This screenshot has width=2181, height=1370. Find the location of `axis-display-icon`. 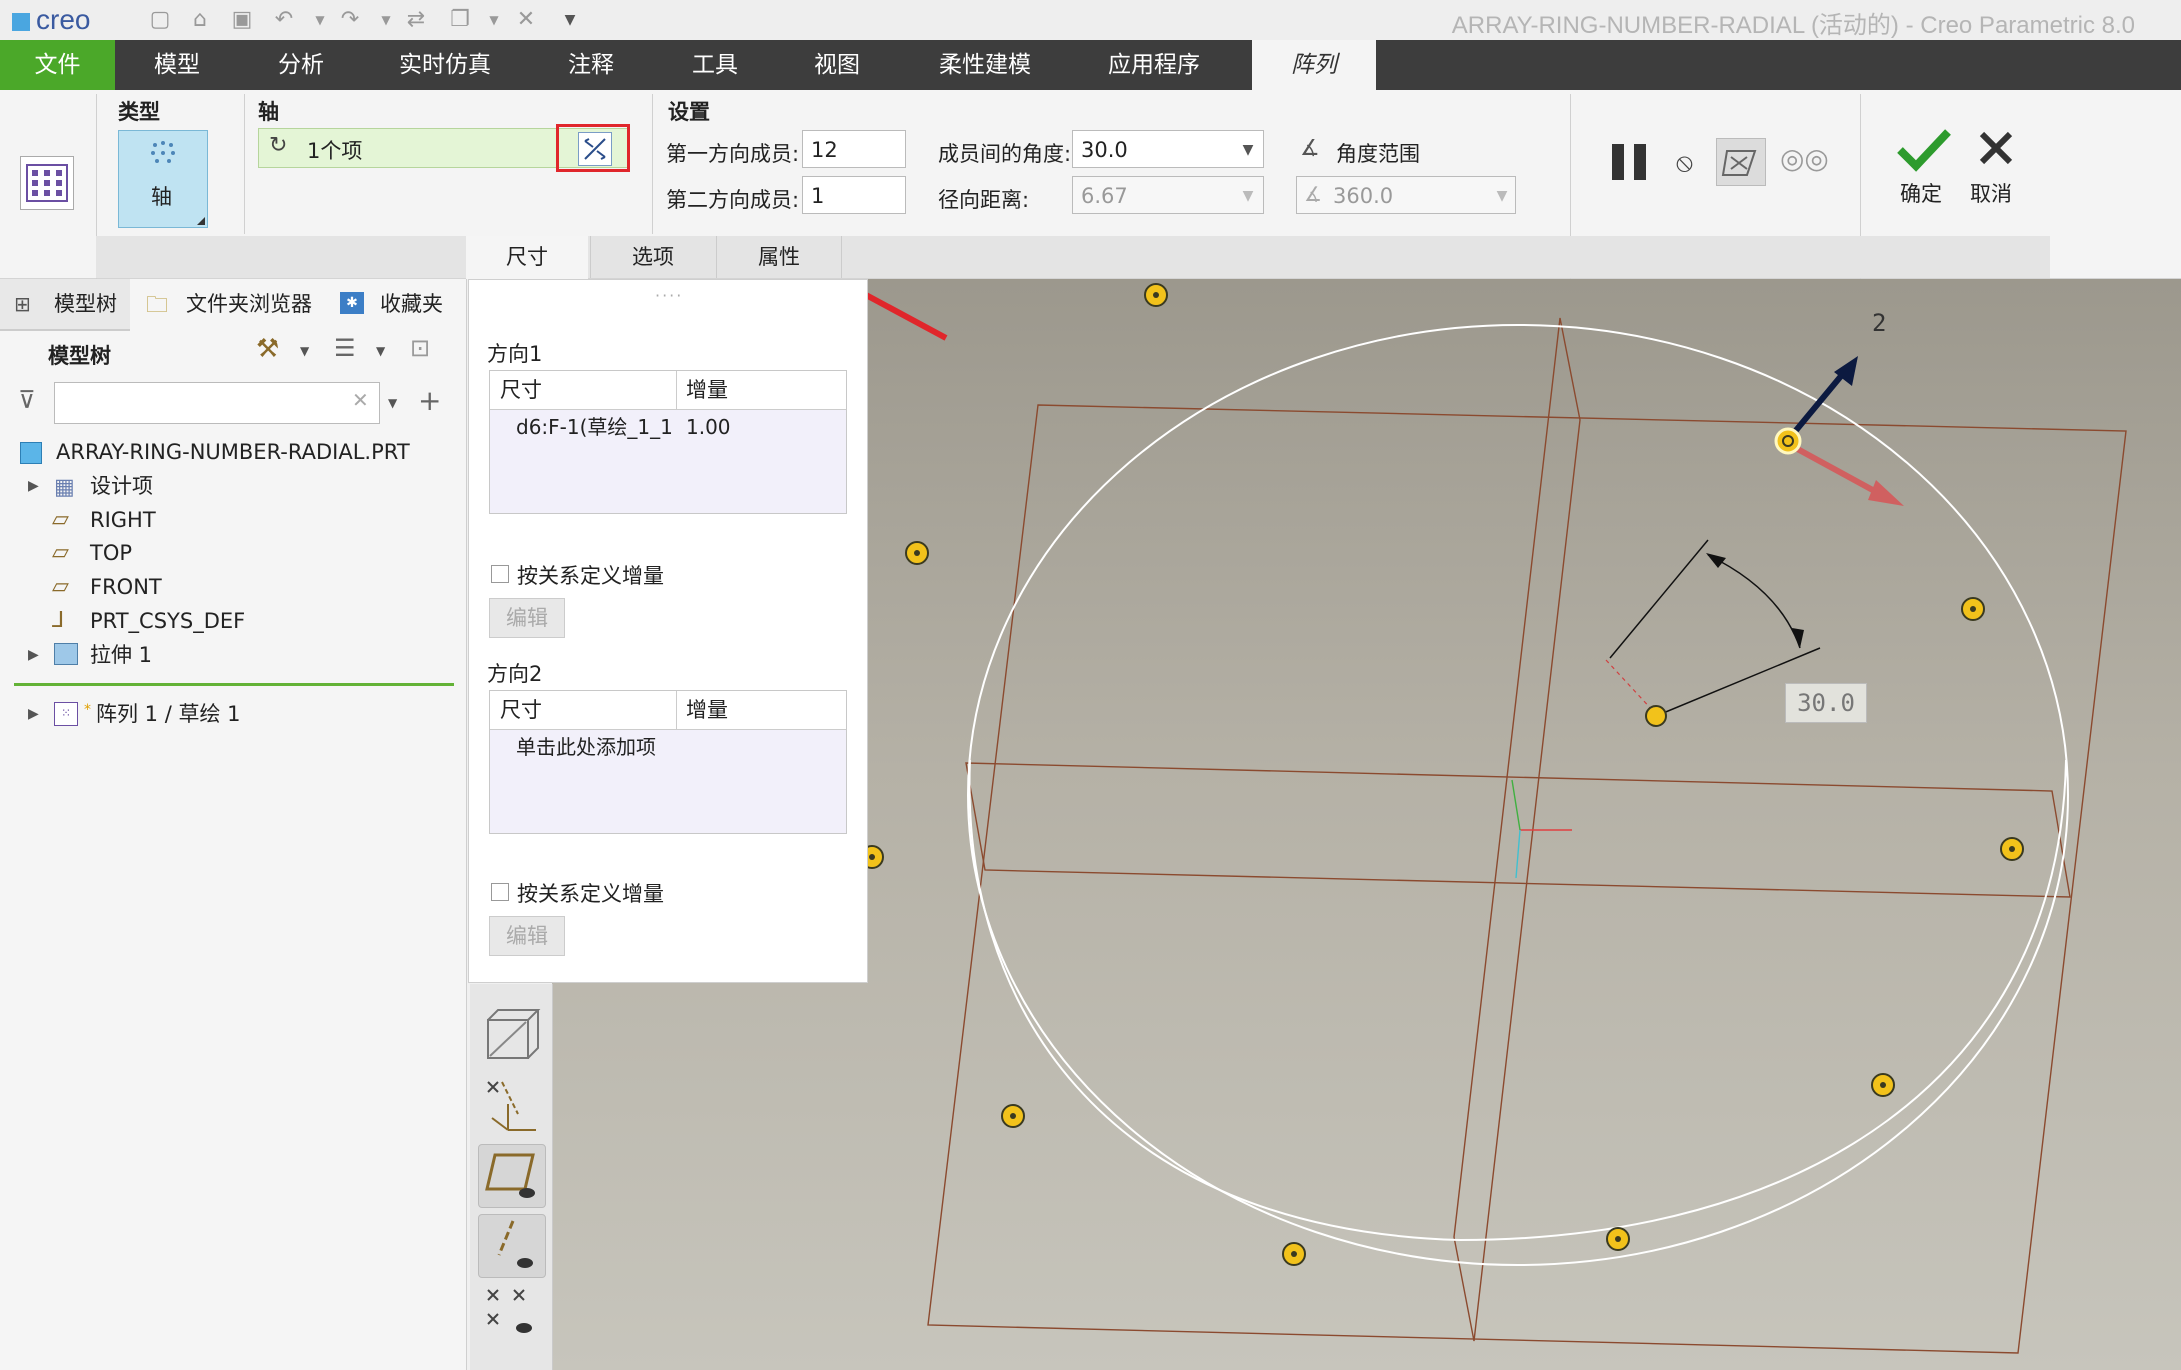

axis-display-icon is located at coordinates (515, 1244).